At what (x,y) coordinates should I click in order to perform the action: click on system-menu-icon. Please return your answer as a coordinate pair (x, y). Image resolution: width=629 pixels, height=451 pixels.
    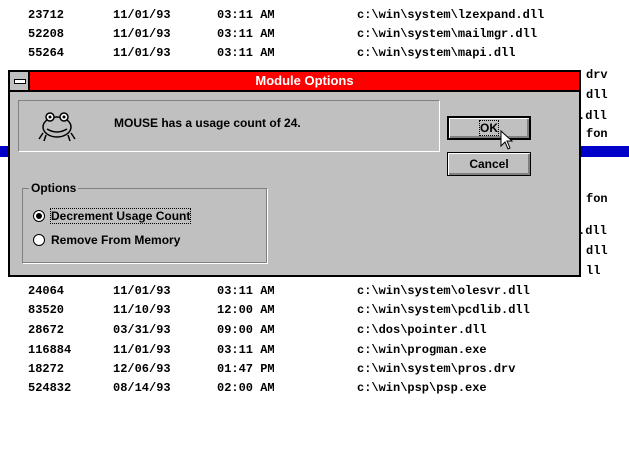
    Looking at the image, I should click on (20, 81).